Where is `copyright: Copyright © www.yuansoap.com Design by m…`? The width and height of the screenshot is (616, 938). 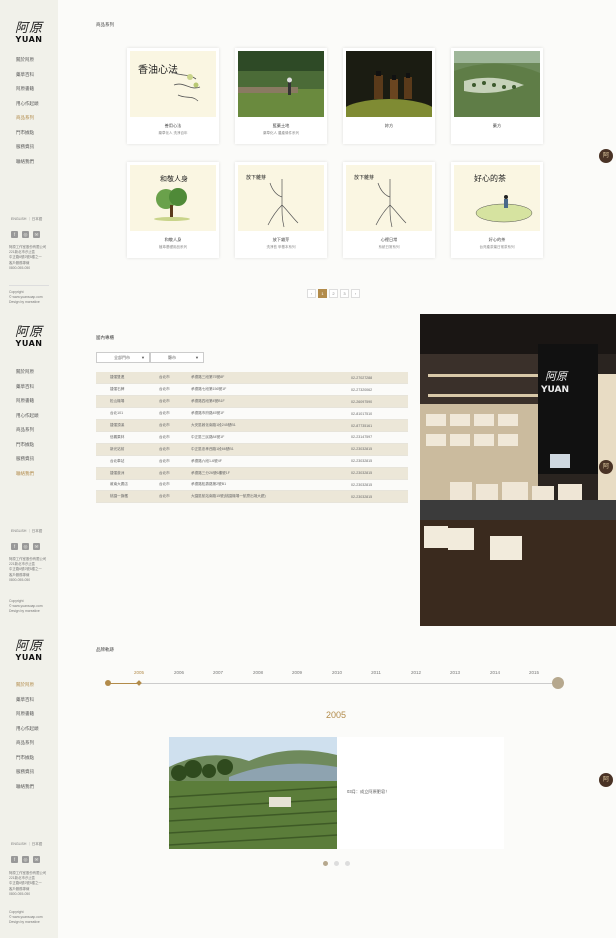
copyright: Copyright © www.yuansoap.com Design by m… is located at coordinates (26, 297).